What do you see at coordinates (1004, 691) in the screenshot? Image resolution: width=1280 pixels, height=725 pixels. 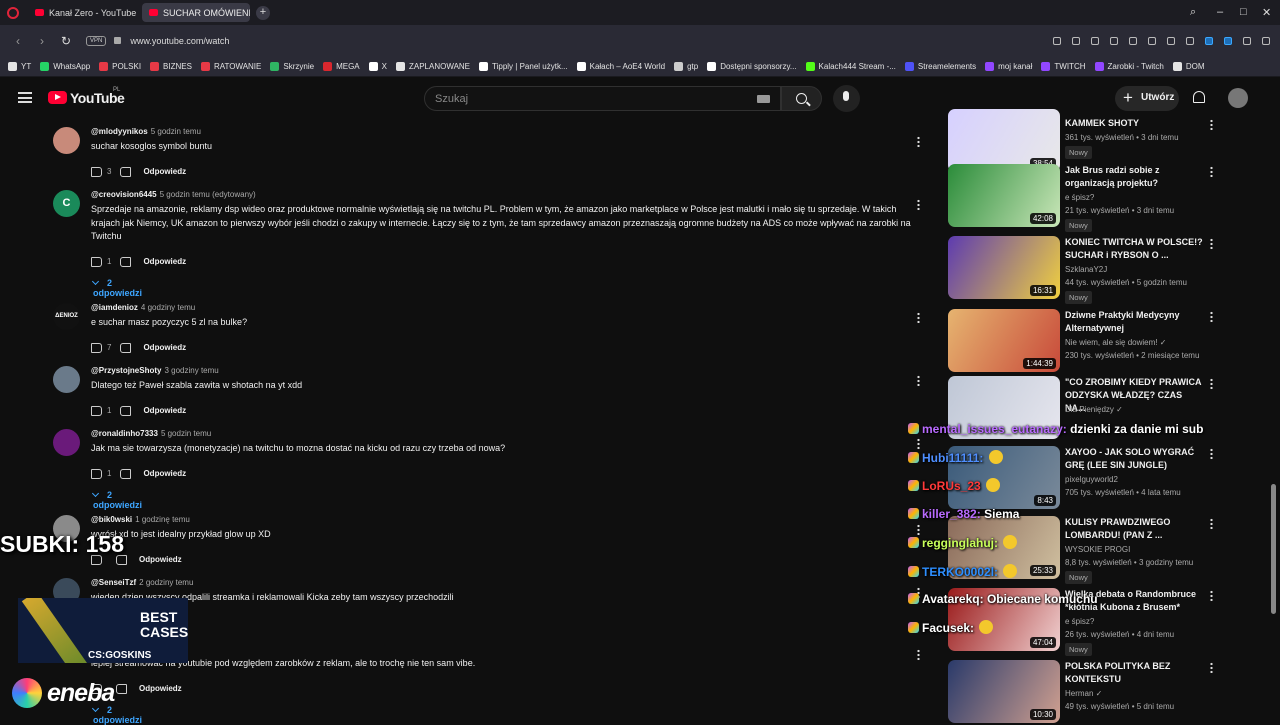 I see `video-thumbnail: 10:30` at bounding box center [1004, 691].